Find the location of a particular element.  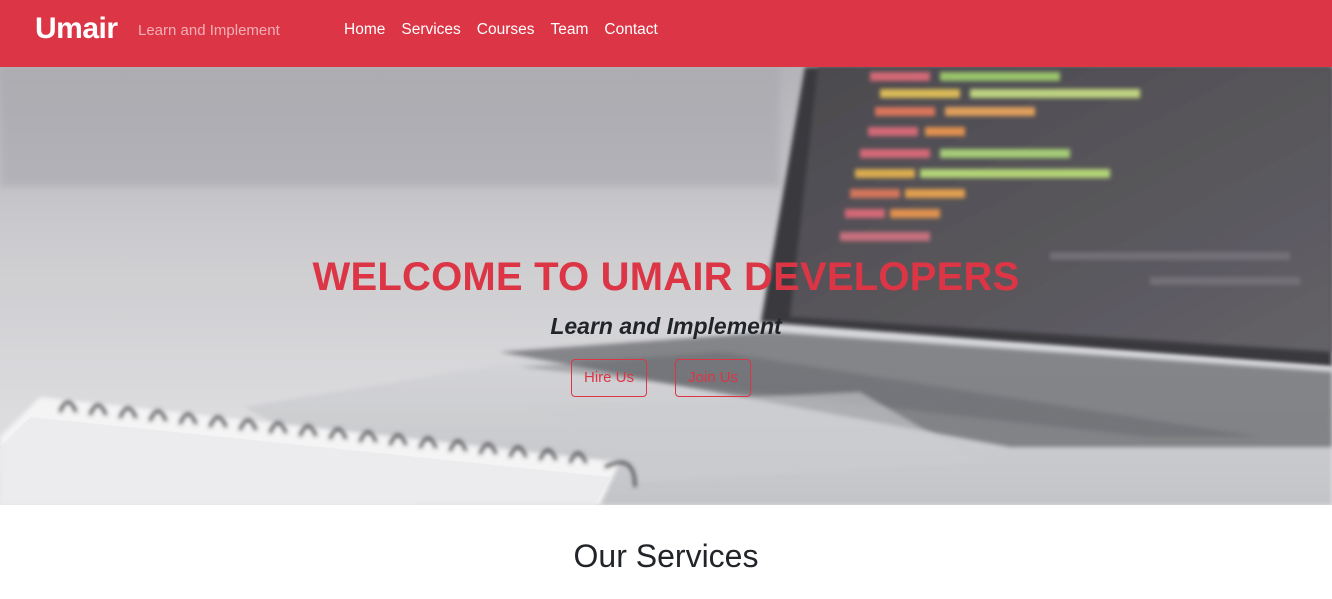

hero-title: WELCOME TO UMAIR DEVELOPERS is located at coordinates (666, 277).